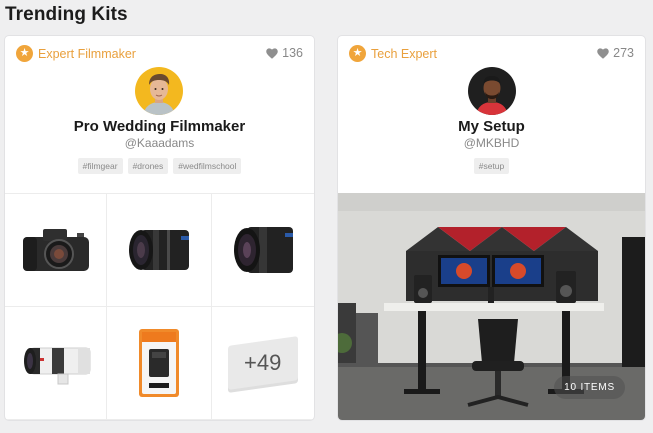 The width and height of the screenshot is (653, 433). Describe the element at coordinates (148, 166) in the screenshot. I see `tag: #drones` at that location.